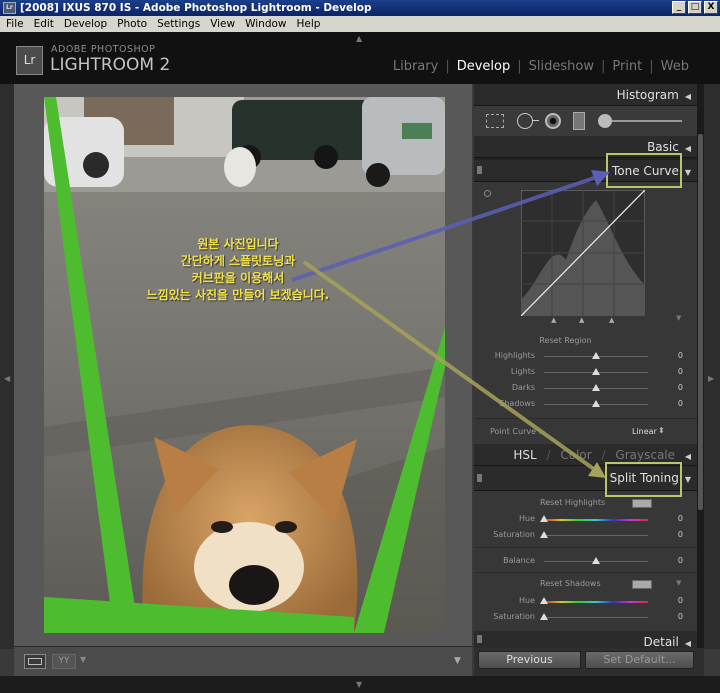 Image resolution: width=720 pixels, height=693 pixels. Describe the element at coordinates (446, 228) in the screenshot. I see `arrow-to-tone-curve` at that location.